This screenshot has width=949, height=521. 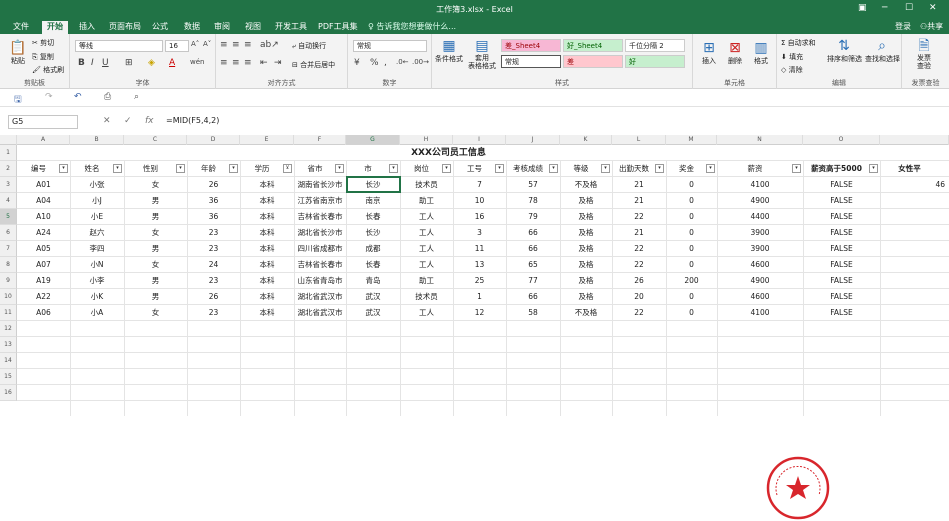 I want to click on row-header-14: 14, so click(x=8, y=361).